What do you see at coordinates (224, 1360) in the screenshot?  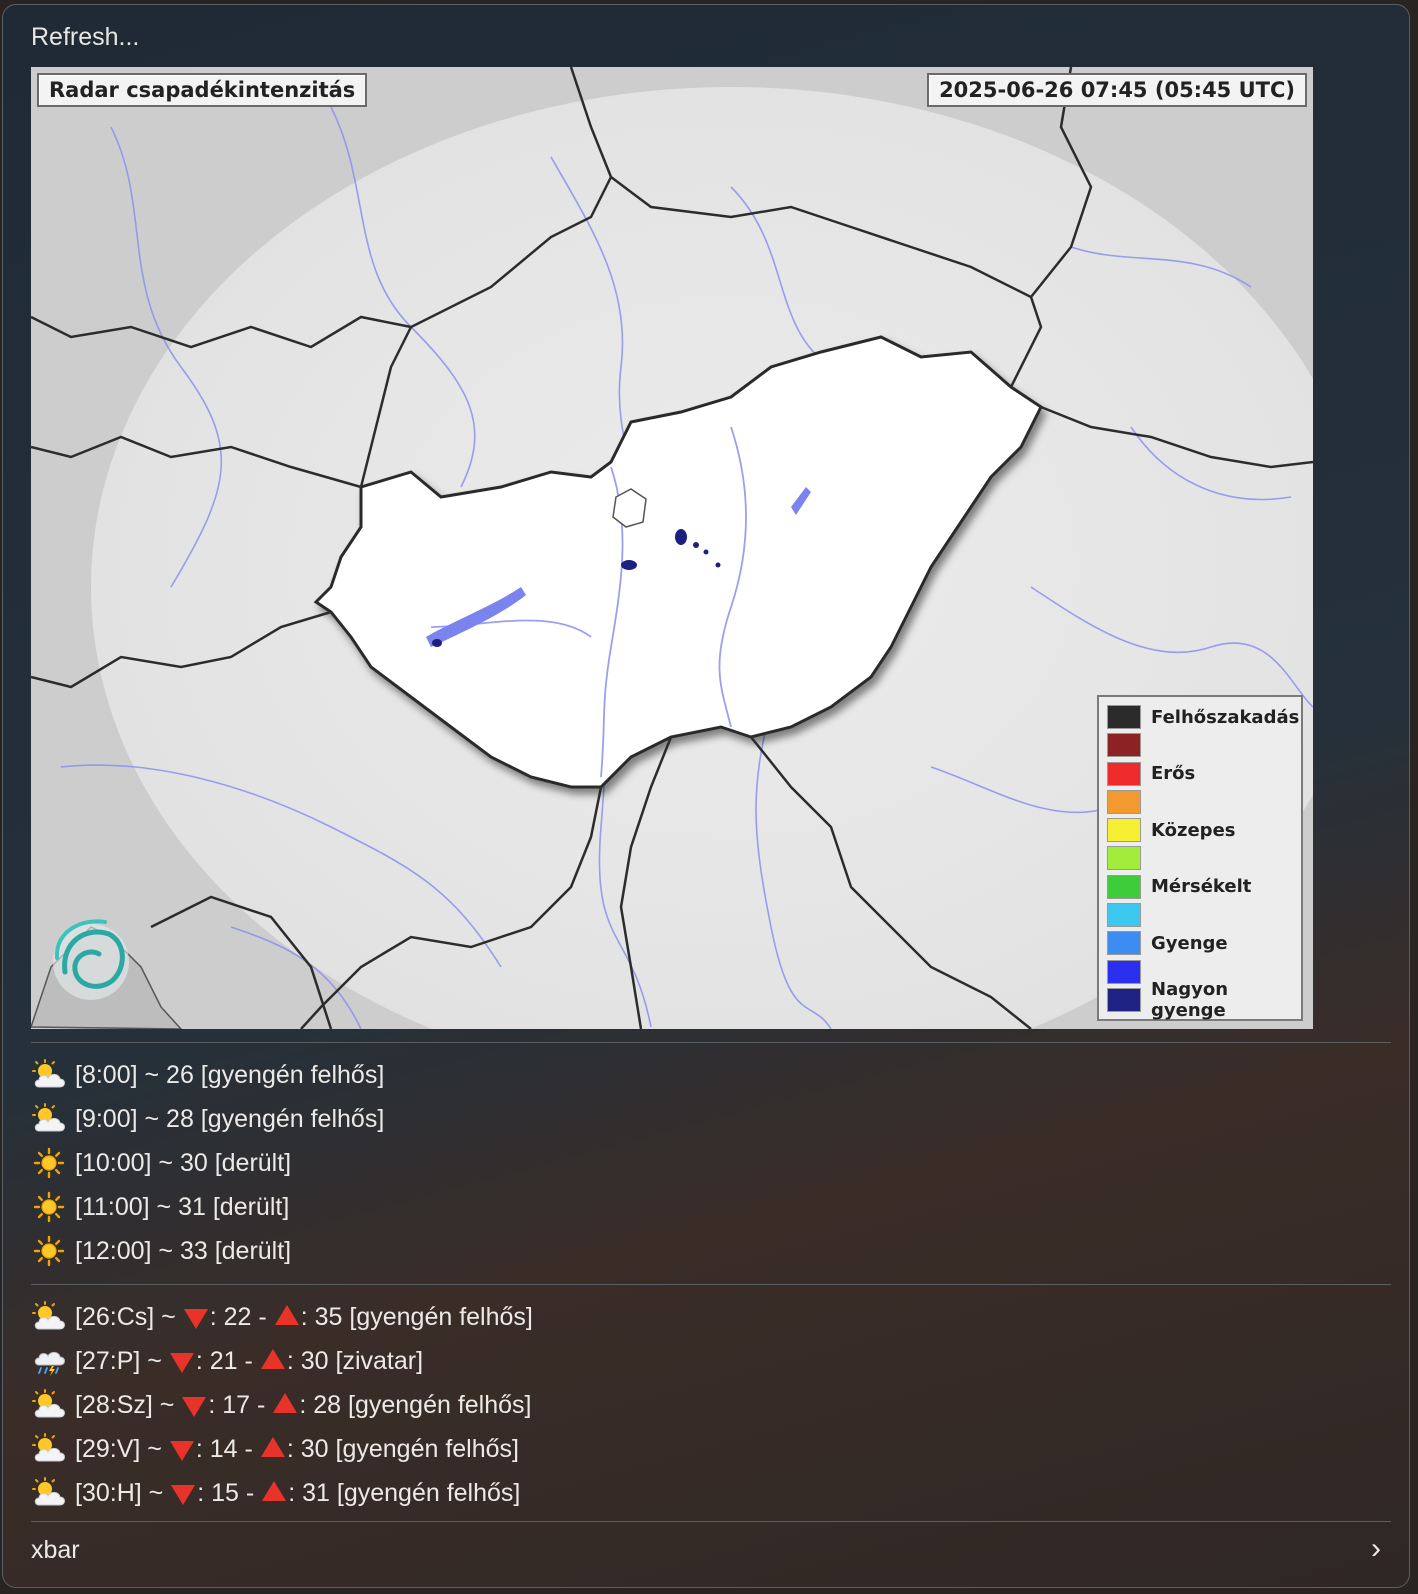 I see `daily-forecast-min: : 21 -` at bounding box center [224, 1360].